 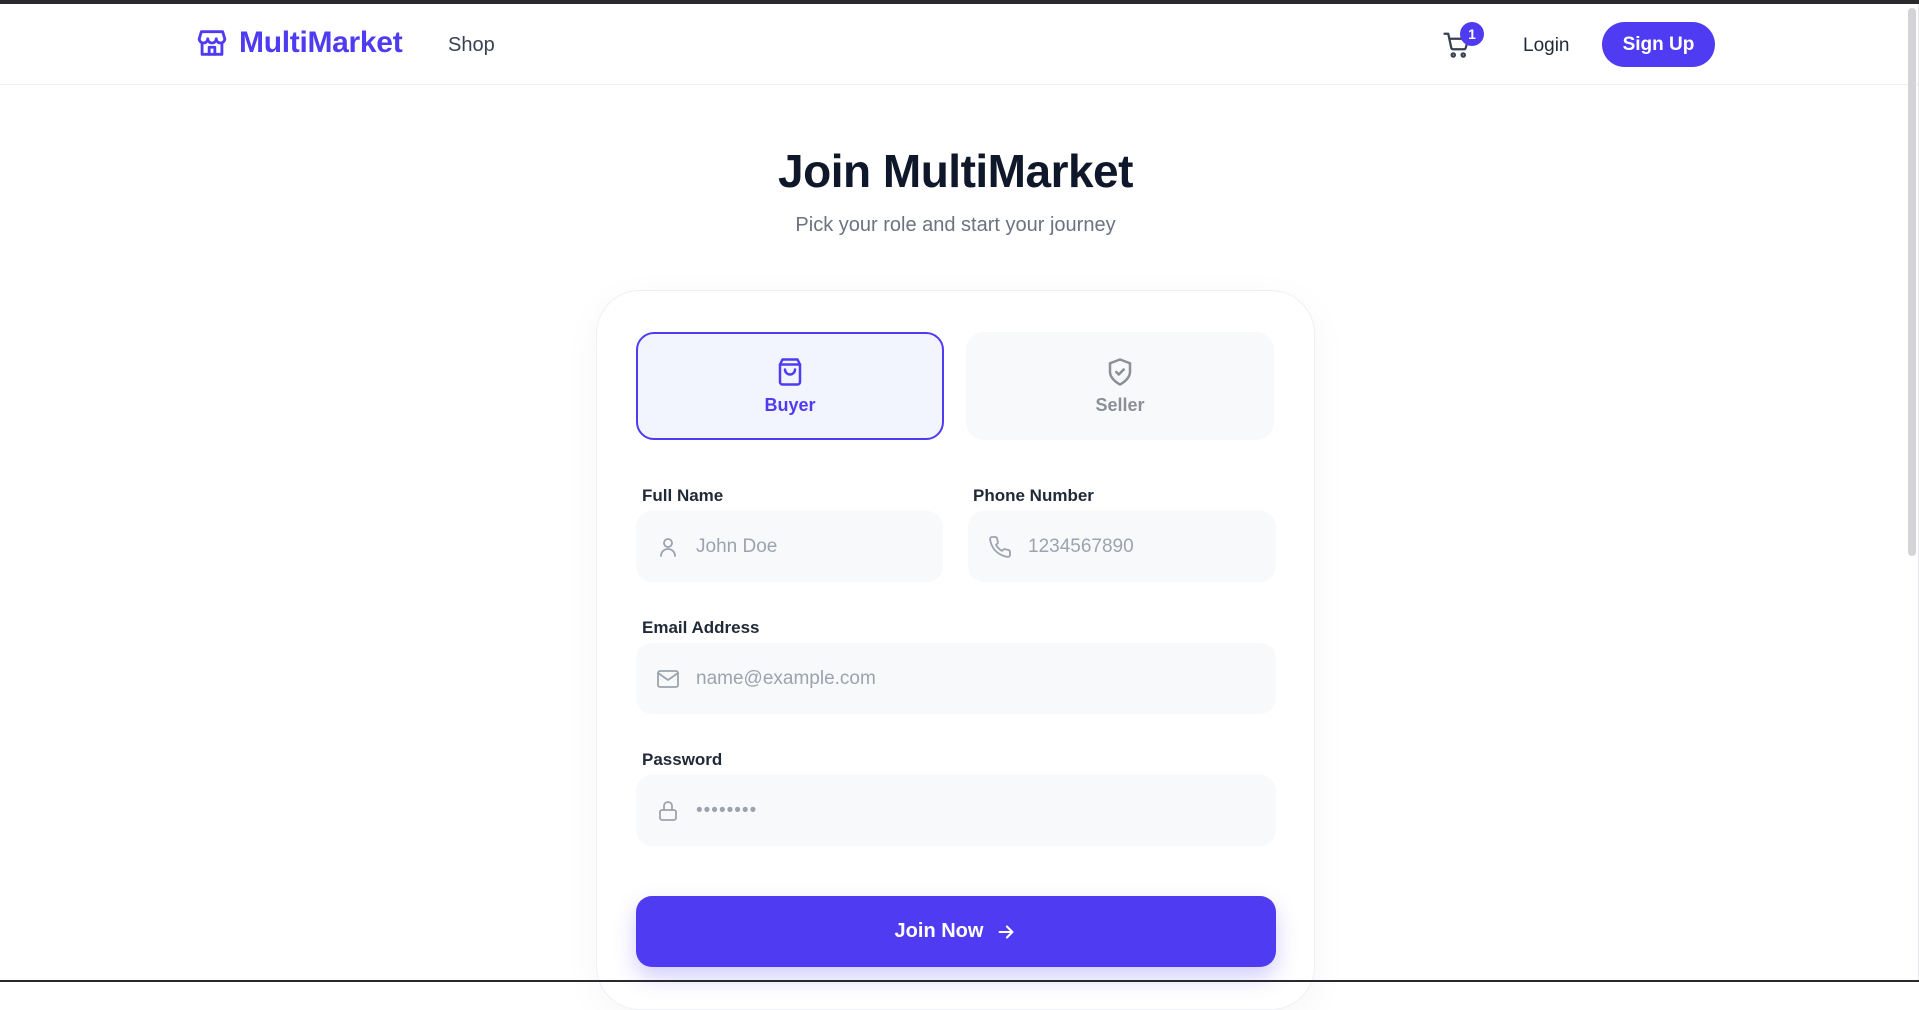 I want to click on email-input, so click(x=986, y=679).